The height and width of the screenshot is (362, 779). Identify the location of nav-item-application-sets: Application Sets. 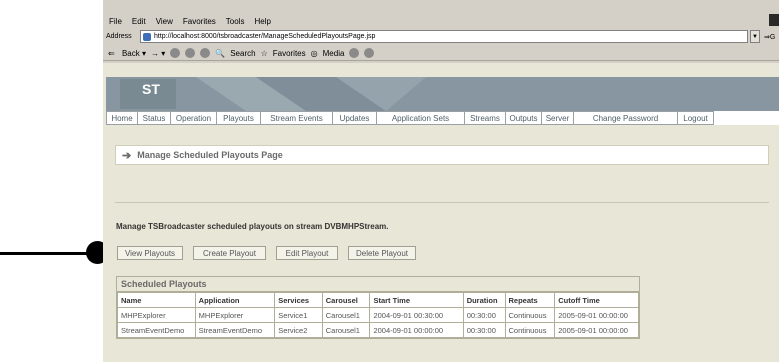
(421, 118).